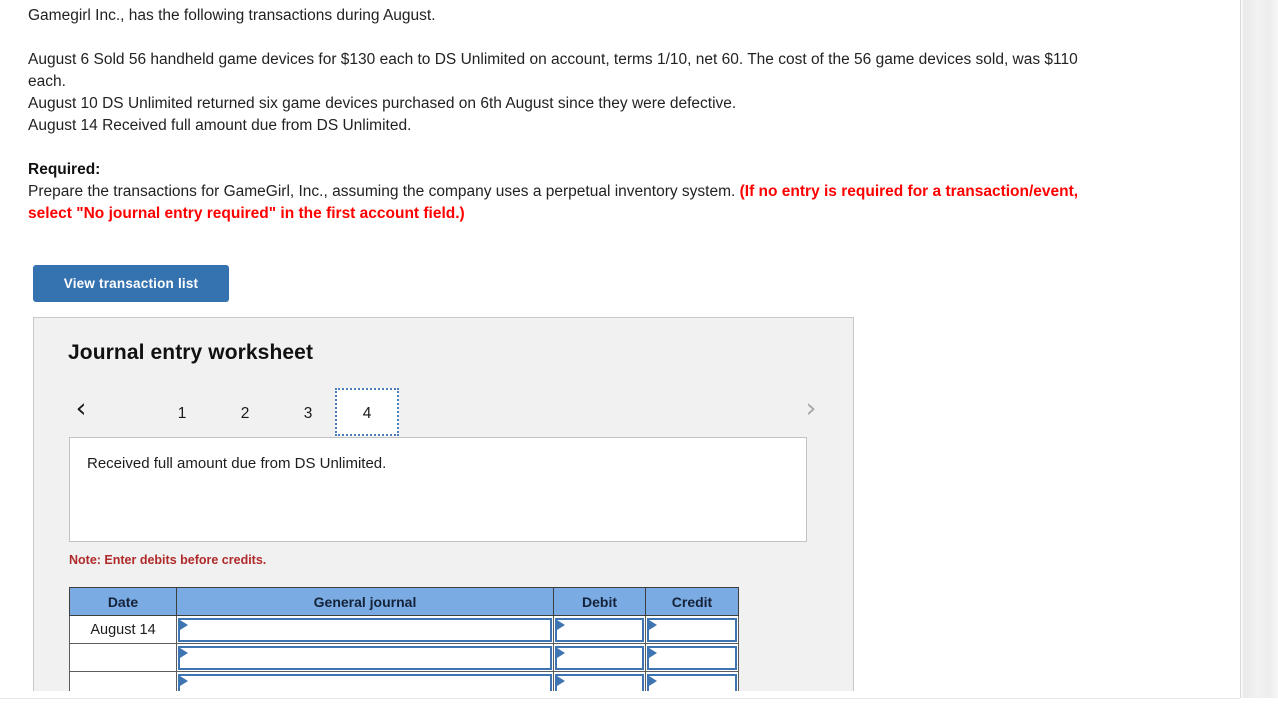 Image resolution: width=1278 pixels, height=720 pixels. What do you see at coordinates (308, 412) in the screenshot?
I see `worksheet-tab-3: 3` at bounding box center [308, 412].